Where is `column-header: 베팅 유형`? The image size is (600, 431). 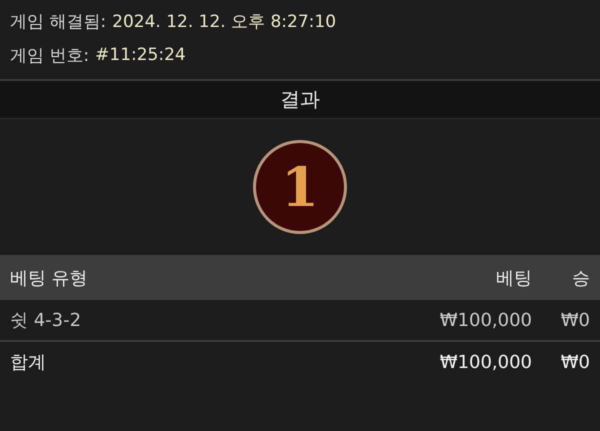
column-header: 베팅 유형 is located at coordinates (49, 278).